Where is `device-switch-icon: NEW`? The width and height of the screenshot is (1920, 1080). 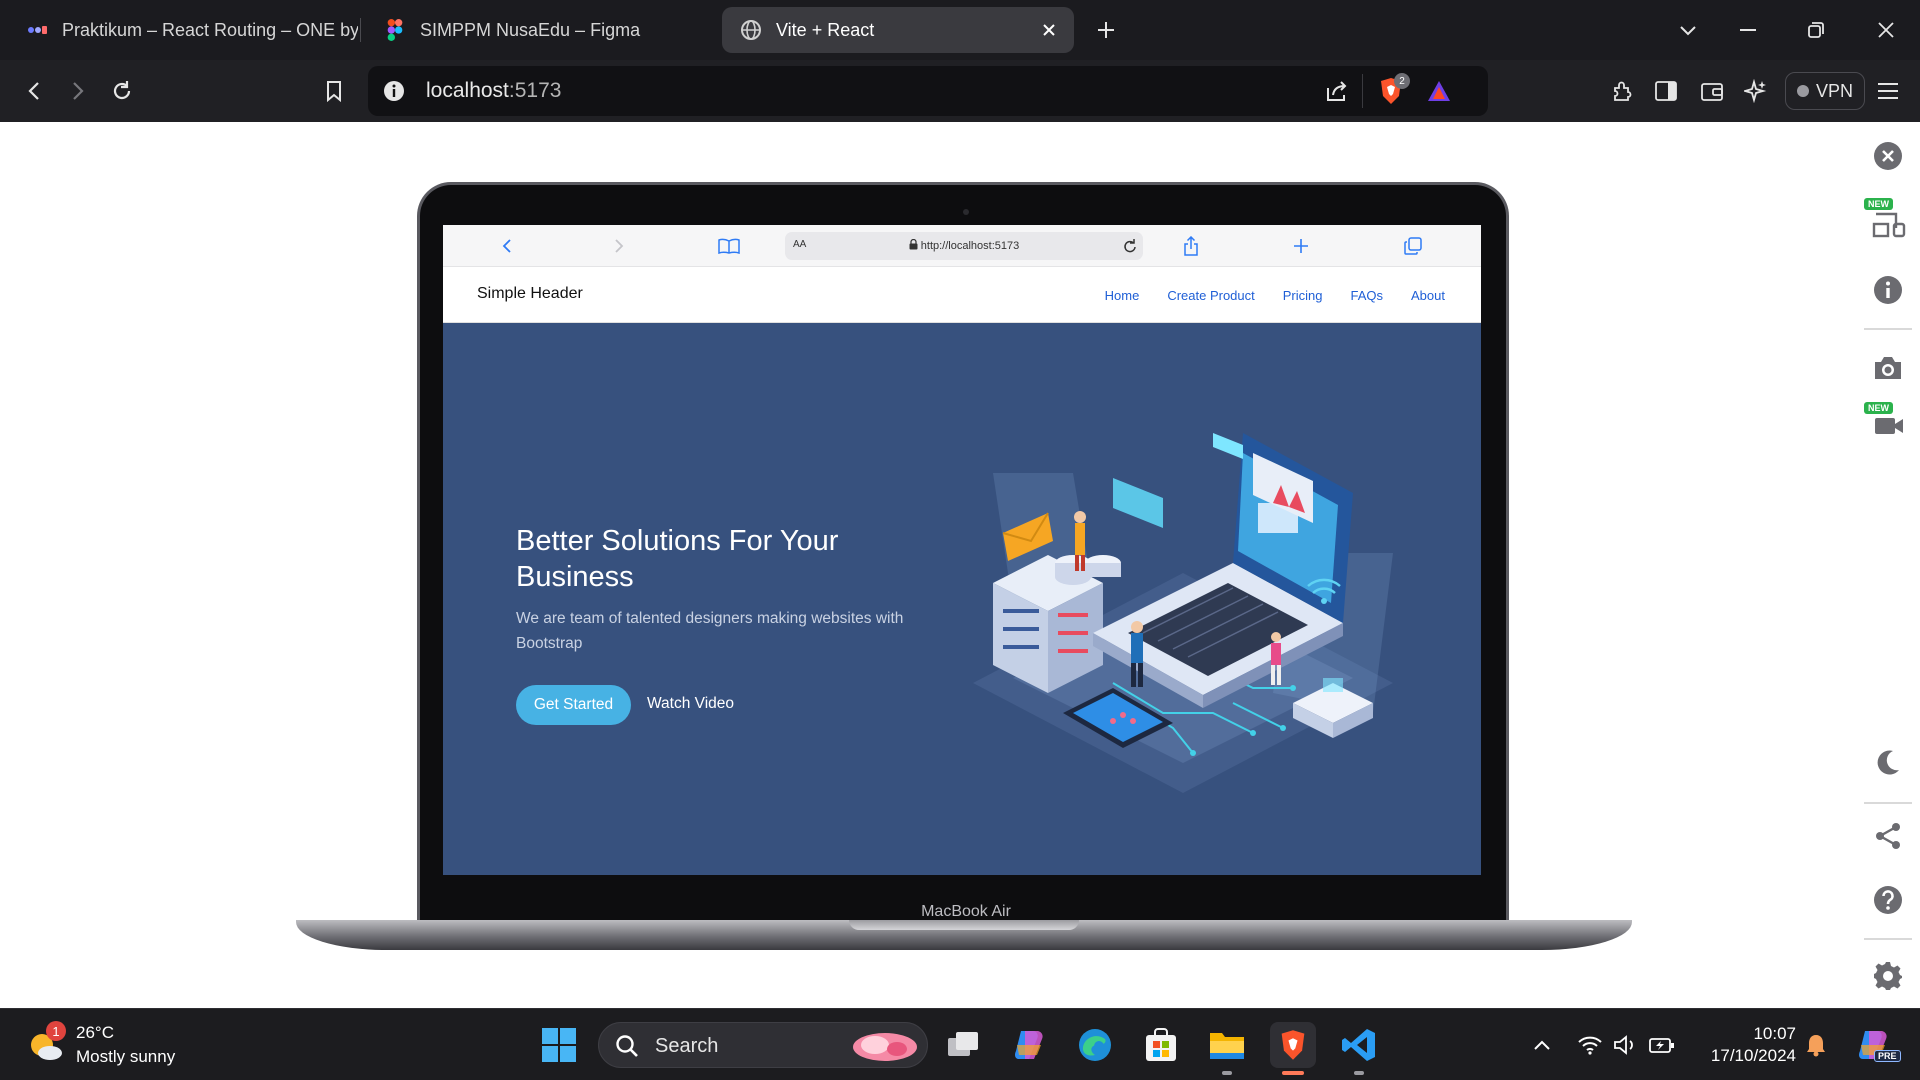
device-switch-icon: NEW is located at coordinates (1886, 220).